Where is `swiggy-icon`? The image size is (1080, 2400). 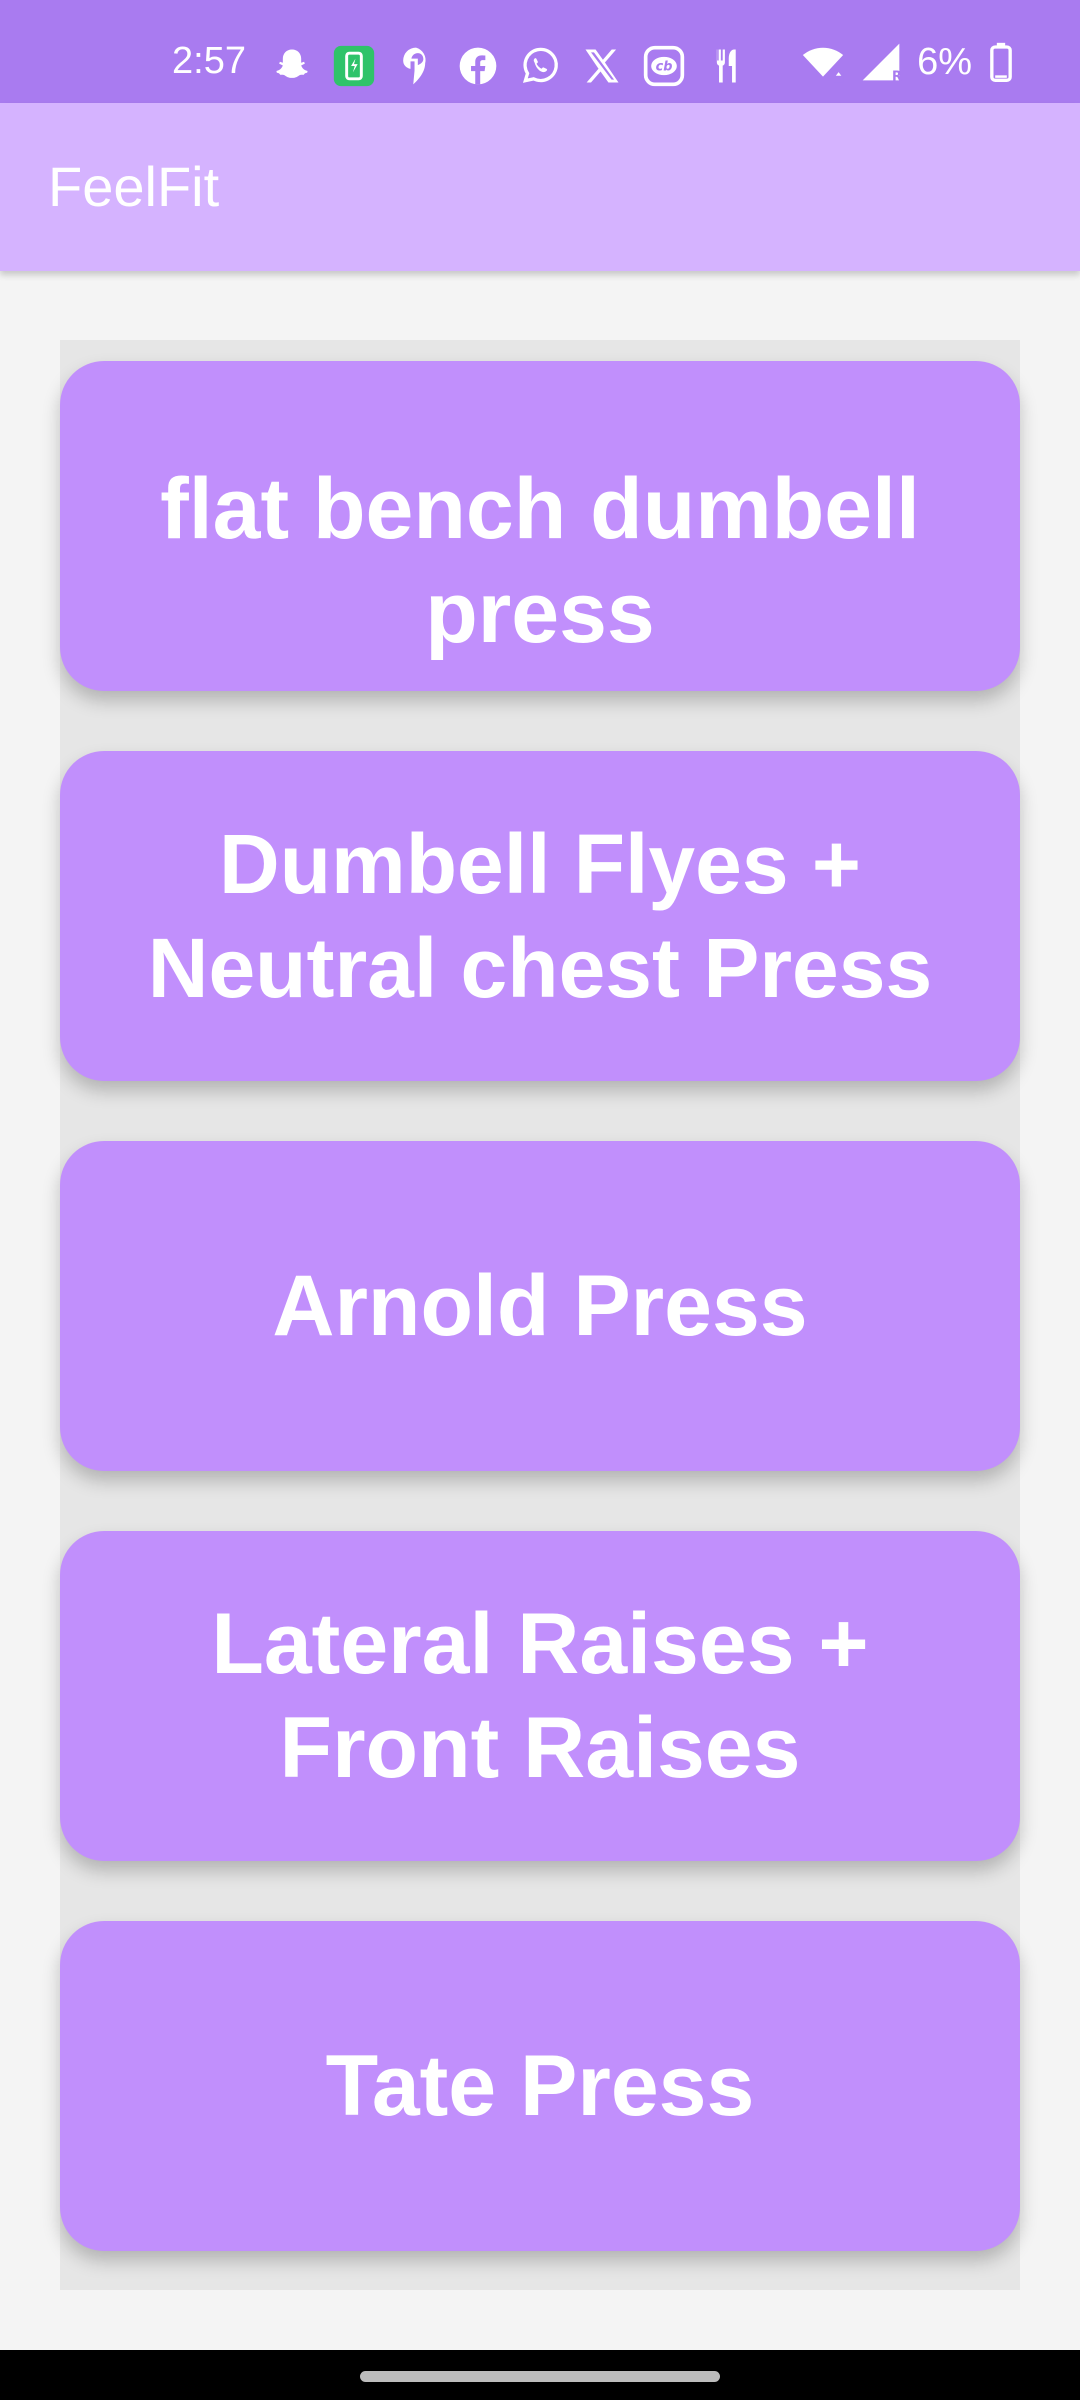
swiggy-icon is located at coordinates (416, 66).